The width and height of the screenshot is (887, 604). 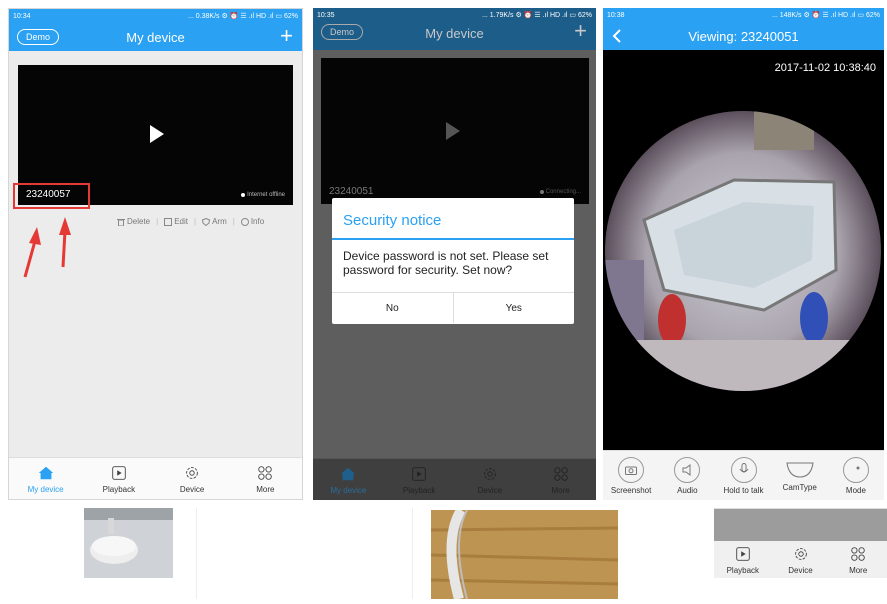 I want to click on status-time: 10:38, so click(x=616, y=15).